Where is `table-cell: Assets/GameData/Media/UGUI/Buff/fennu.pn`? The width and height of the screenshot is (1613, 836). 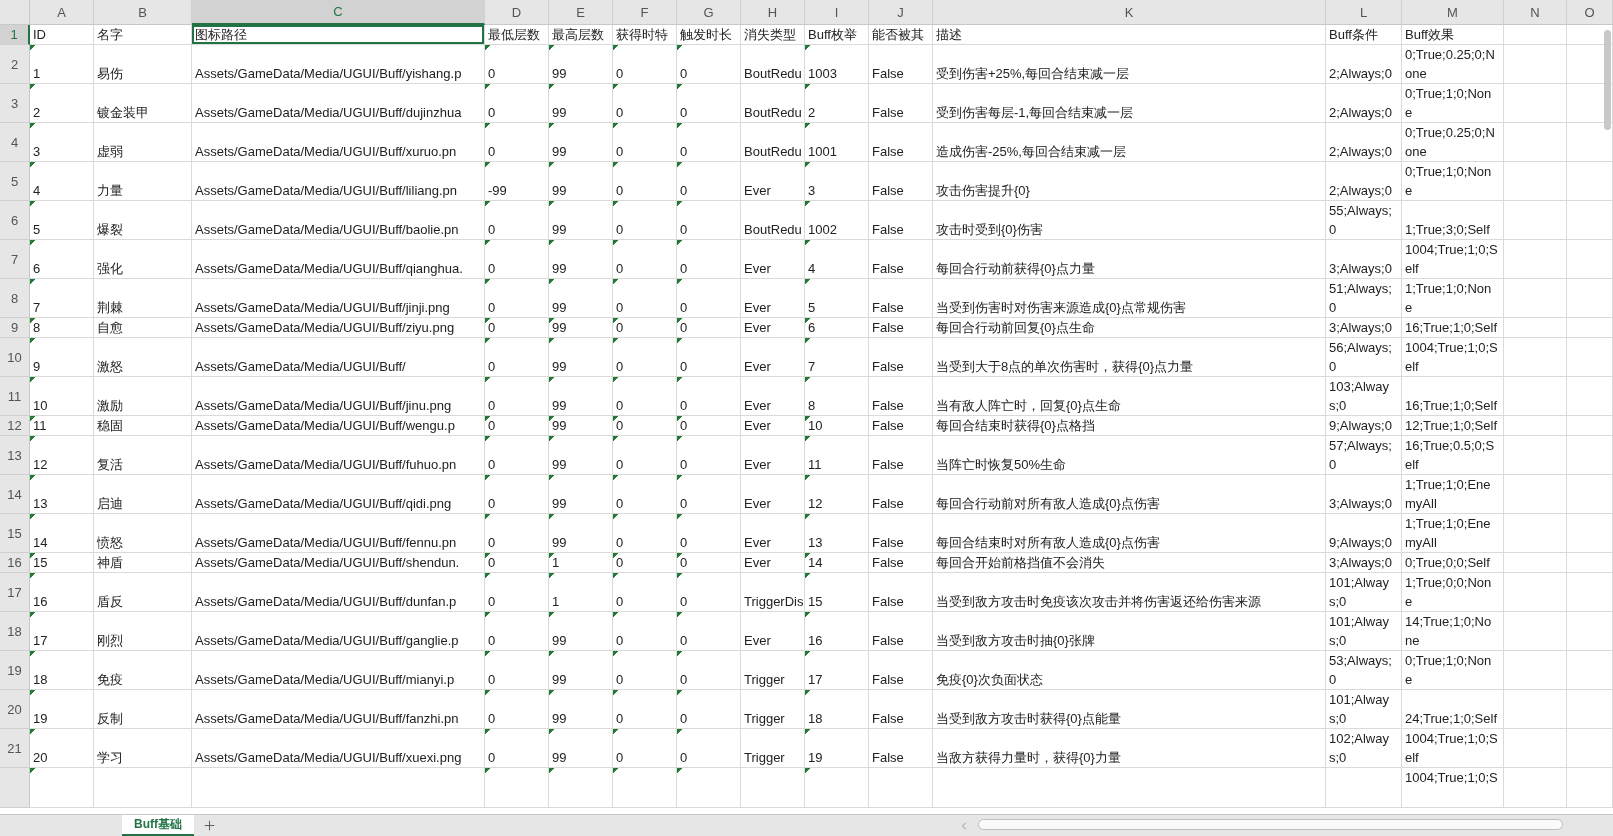 table-cell: Assets/GameData/Media/UGUI/Buff/fennu.pn is located at coordinates (338, 533).